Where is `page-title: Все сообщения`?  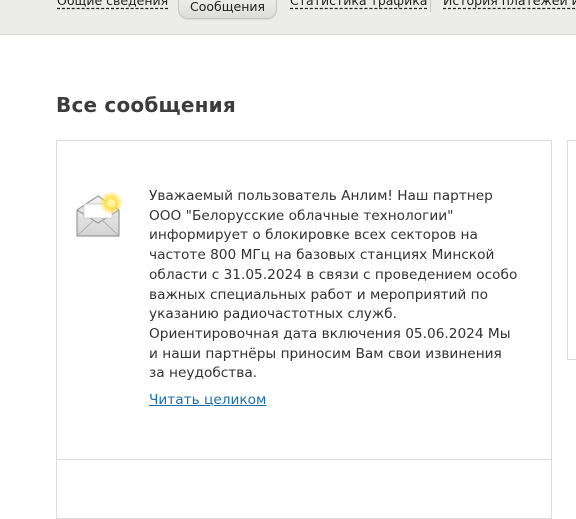 page-title: Все сообщения is located at coordinates (146, 105).